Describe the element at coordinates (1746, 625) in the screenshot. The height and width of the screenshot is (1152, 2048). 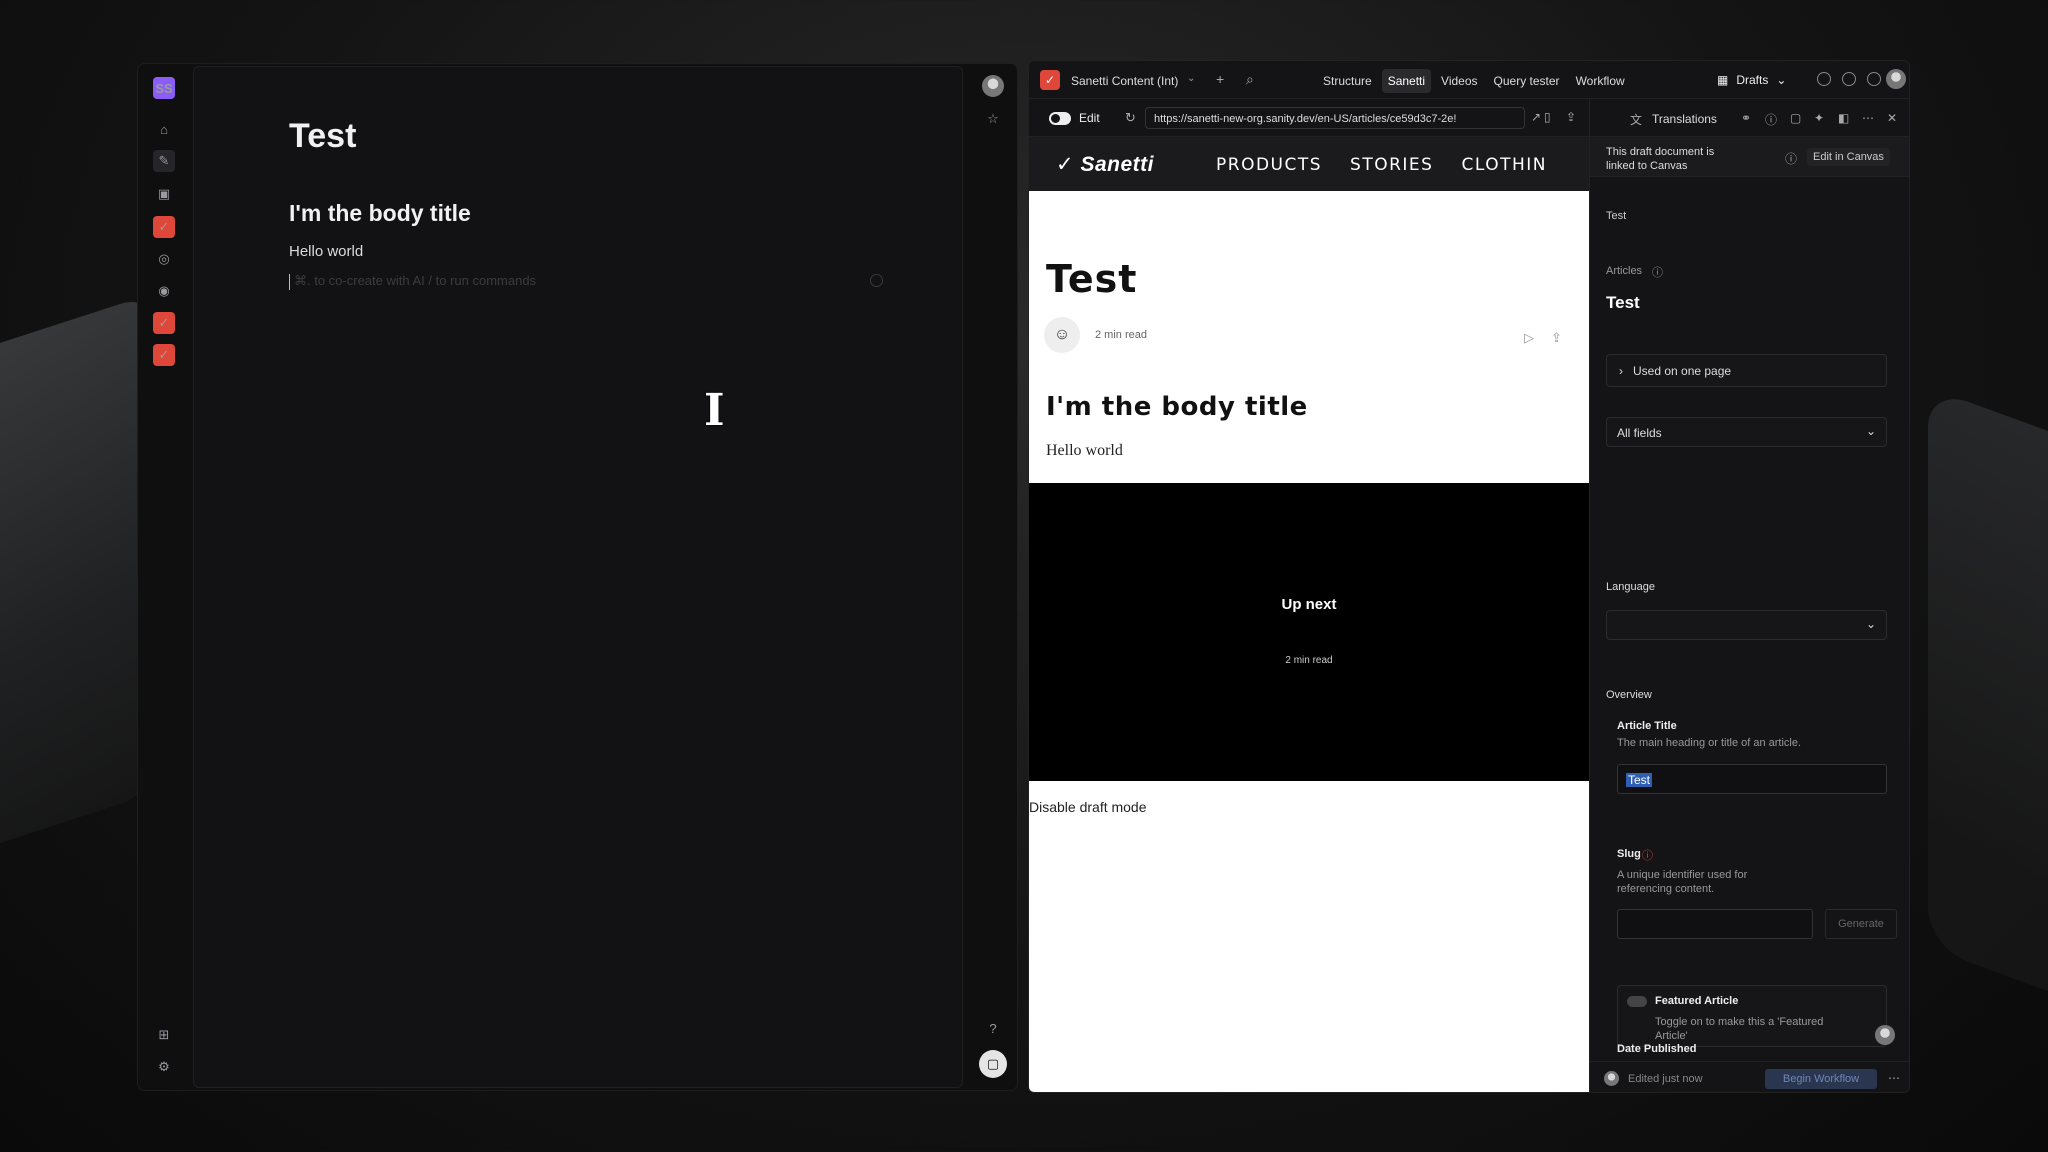
I see `language-select: ⌄` at that location.